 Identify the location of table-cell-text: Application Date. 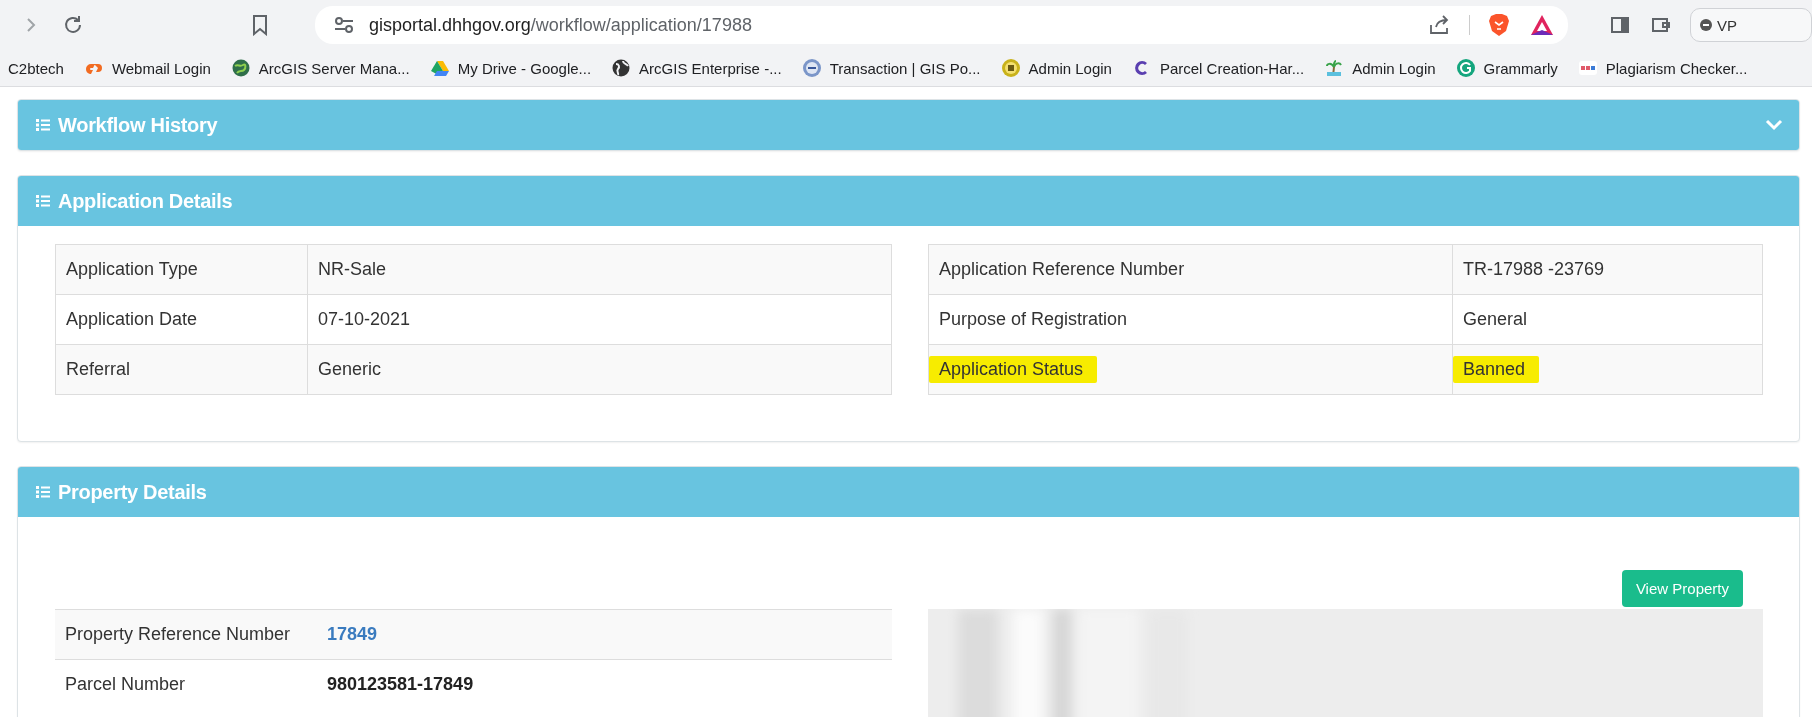
(132, 319).